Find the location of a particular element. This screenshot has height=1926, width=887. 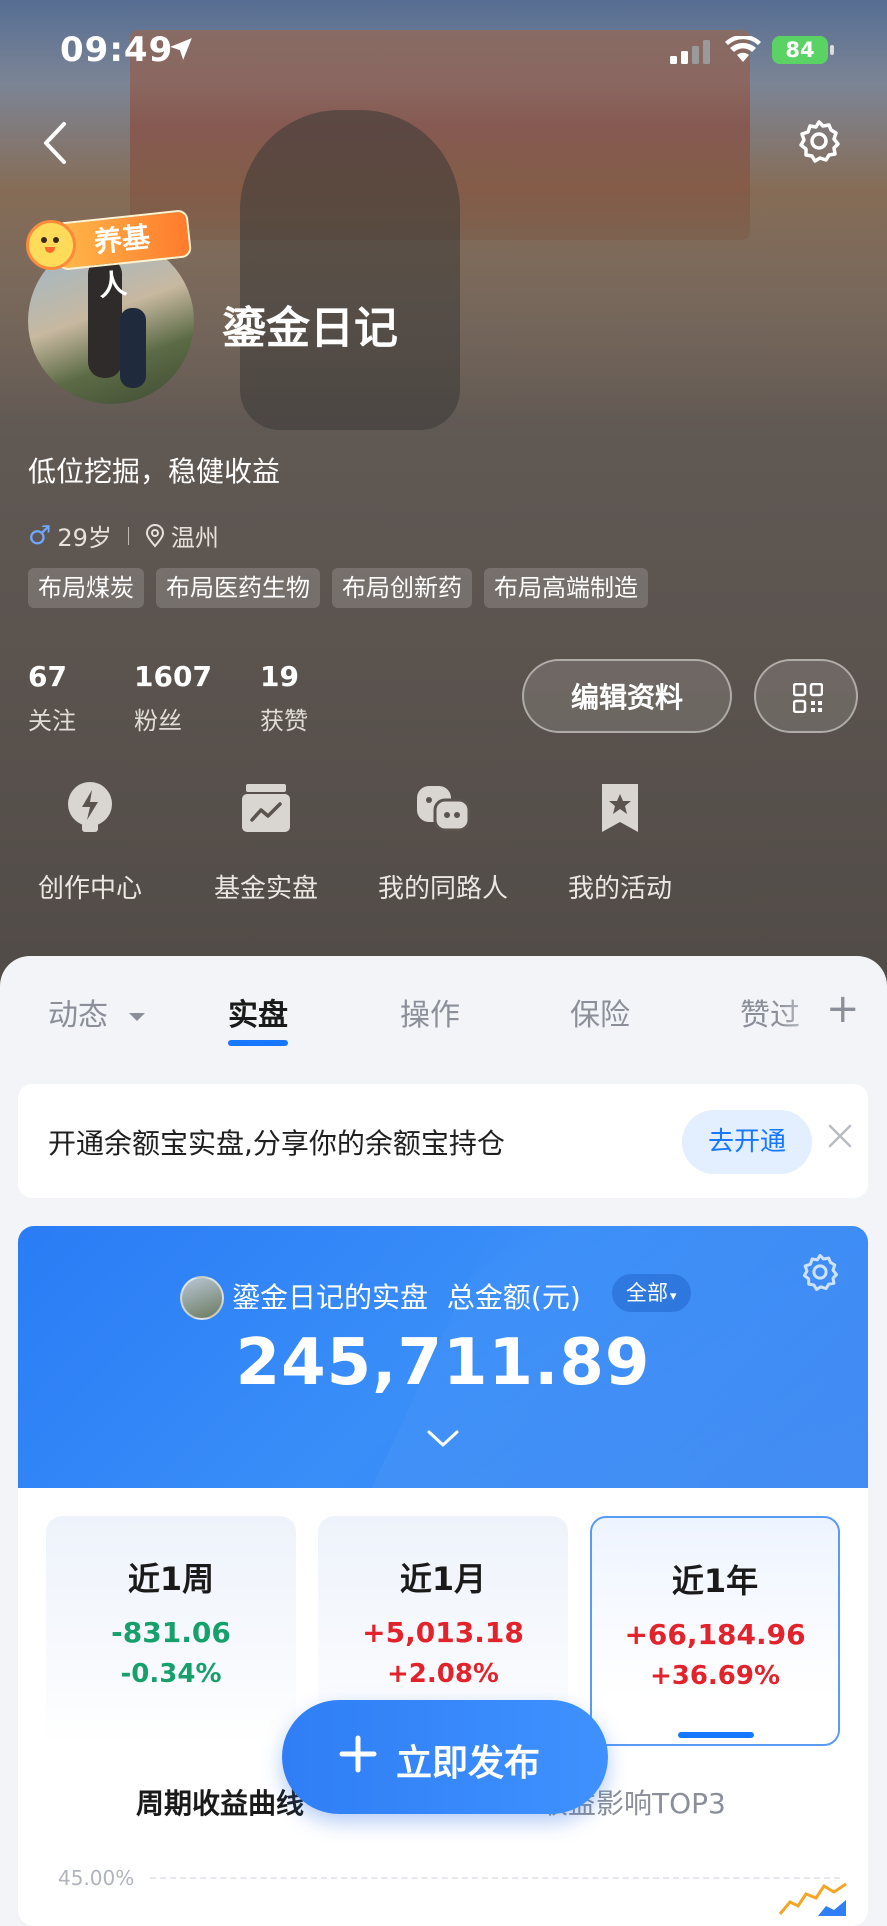

profile-tag: 布局高端制造 is located at coordinates (566, 588).